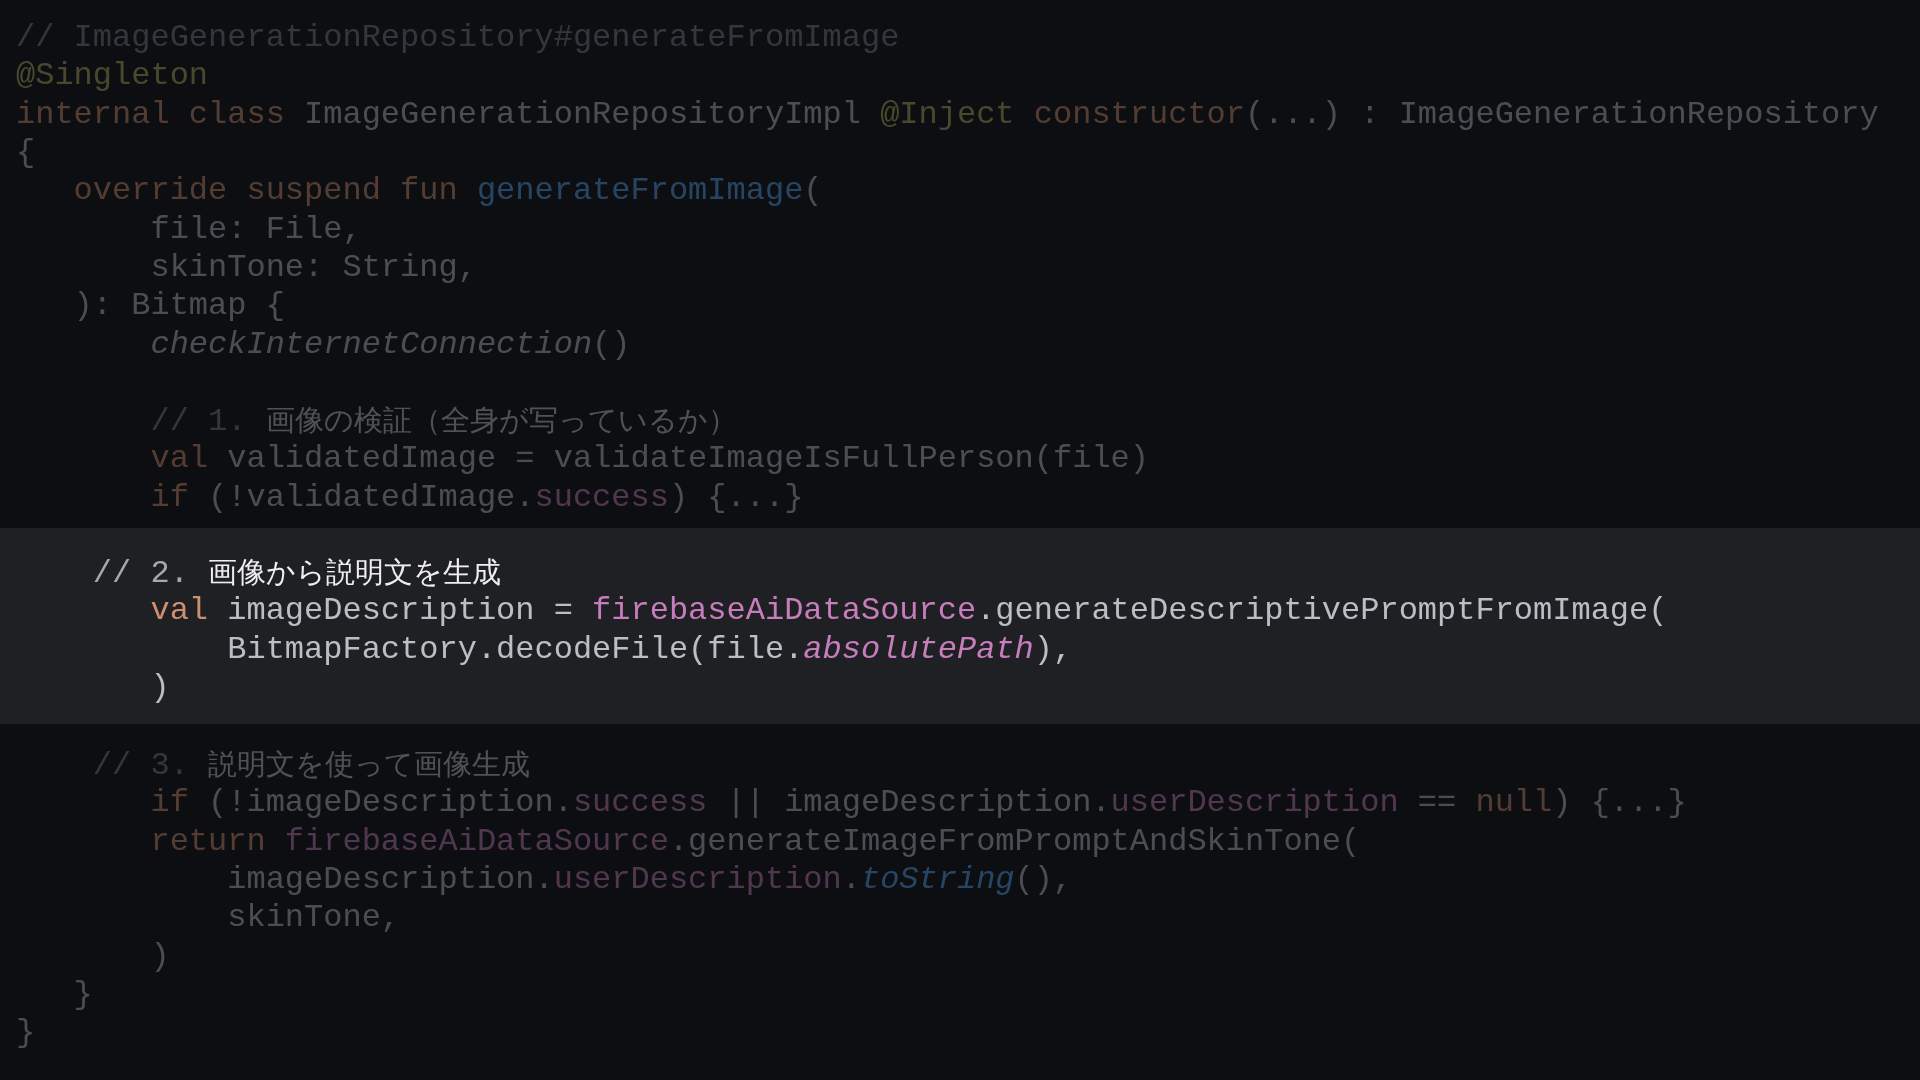  What do you see at coordinates (313, 267) in the screenshot?
I see `code-line: skinTone: String,` at bounding box center [313, 267].